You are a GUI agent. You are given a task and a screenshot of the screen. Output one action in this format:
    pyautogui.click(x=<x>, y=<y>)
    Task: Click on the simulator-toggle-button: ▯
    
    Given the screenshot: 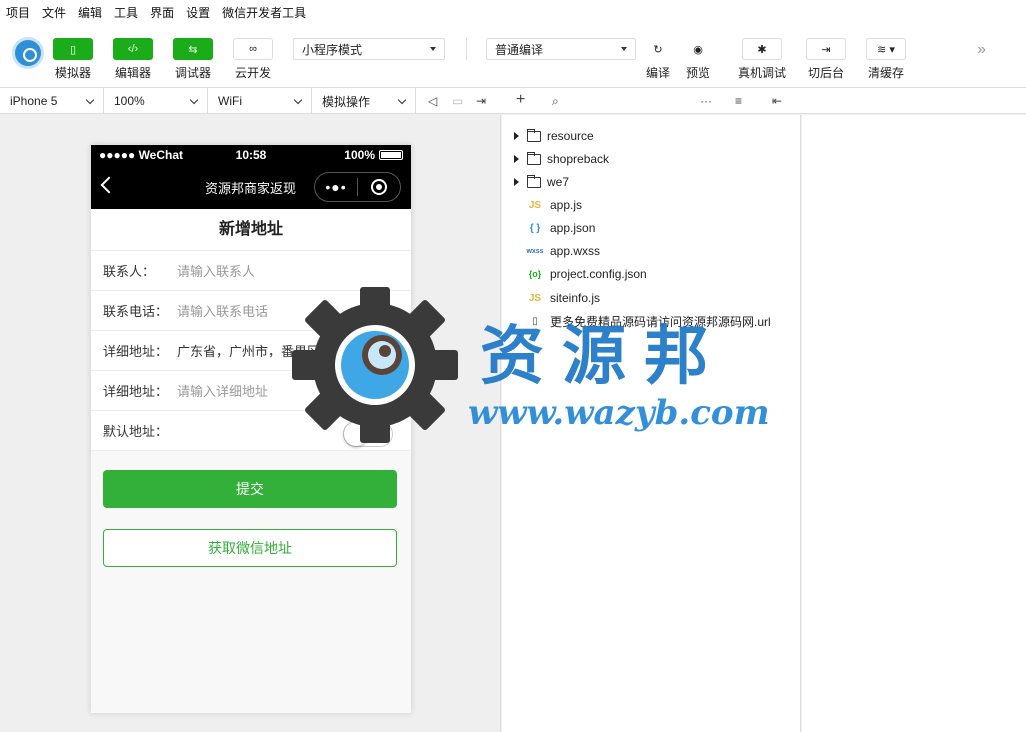 What is the action you would take?
    pyautogui.click(x=73, y=49)
    